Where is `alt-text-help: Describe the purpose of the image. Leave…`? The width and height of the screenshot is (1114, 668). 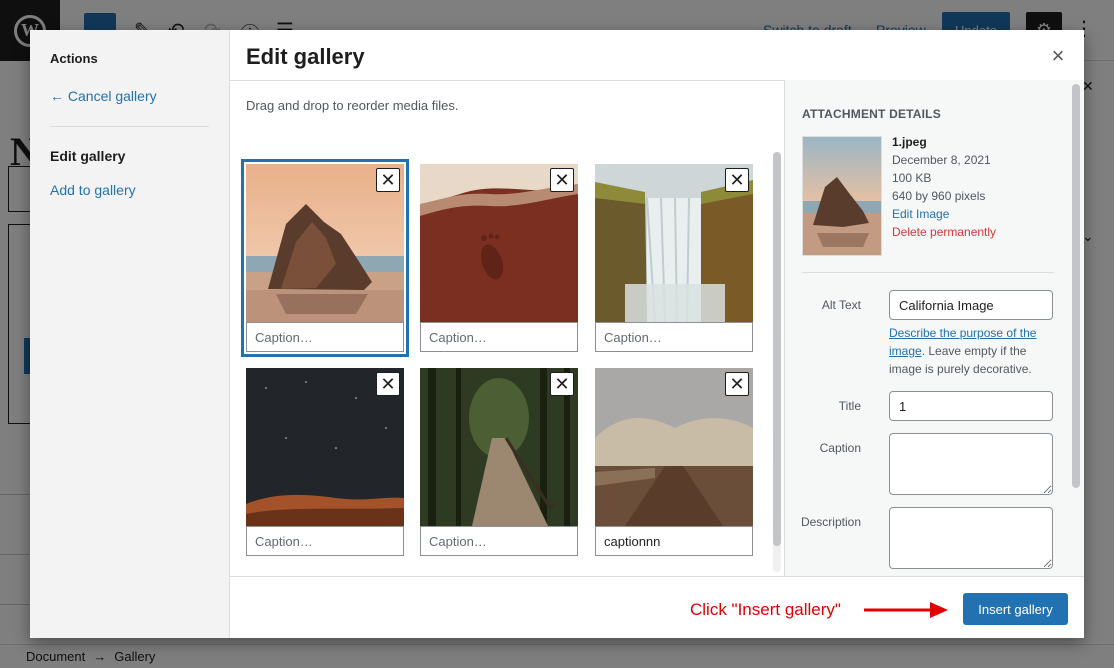 alt-text-help: Describe the purpose of the image. Leave… is located at coordinates (974, 351).